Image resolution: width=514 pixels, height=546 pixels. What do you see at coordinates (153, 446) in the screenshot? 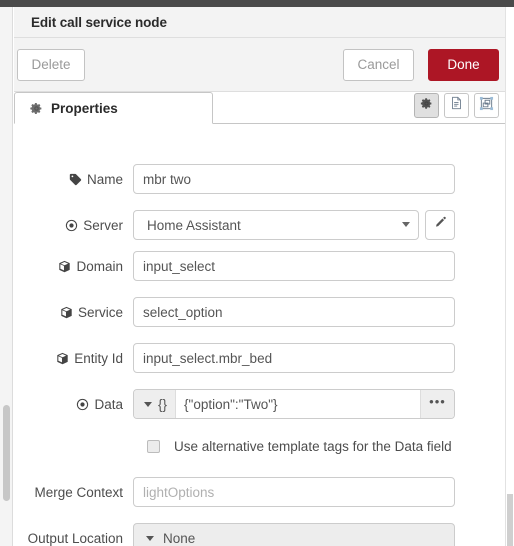
I see `alt-template-tags-checkbox` at bounding box center [153, 446].